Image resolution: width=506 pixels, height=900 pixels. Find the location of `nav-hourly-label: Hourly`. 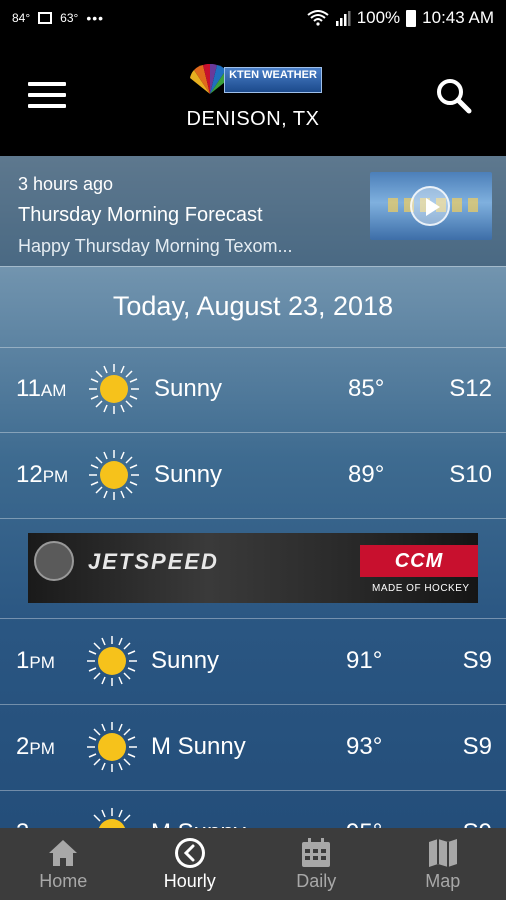

nav-hourly-label: Hourly is located at coordinates (189, 881).